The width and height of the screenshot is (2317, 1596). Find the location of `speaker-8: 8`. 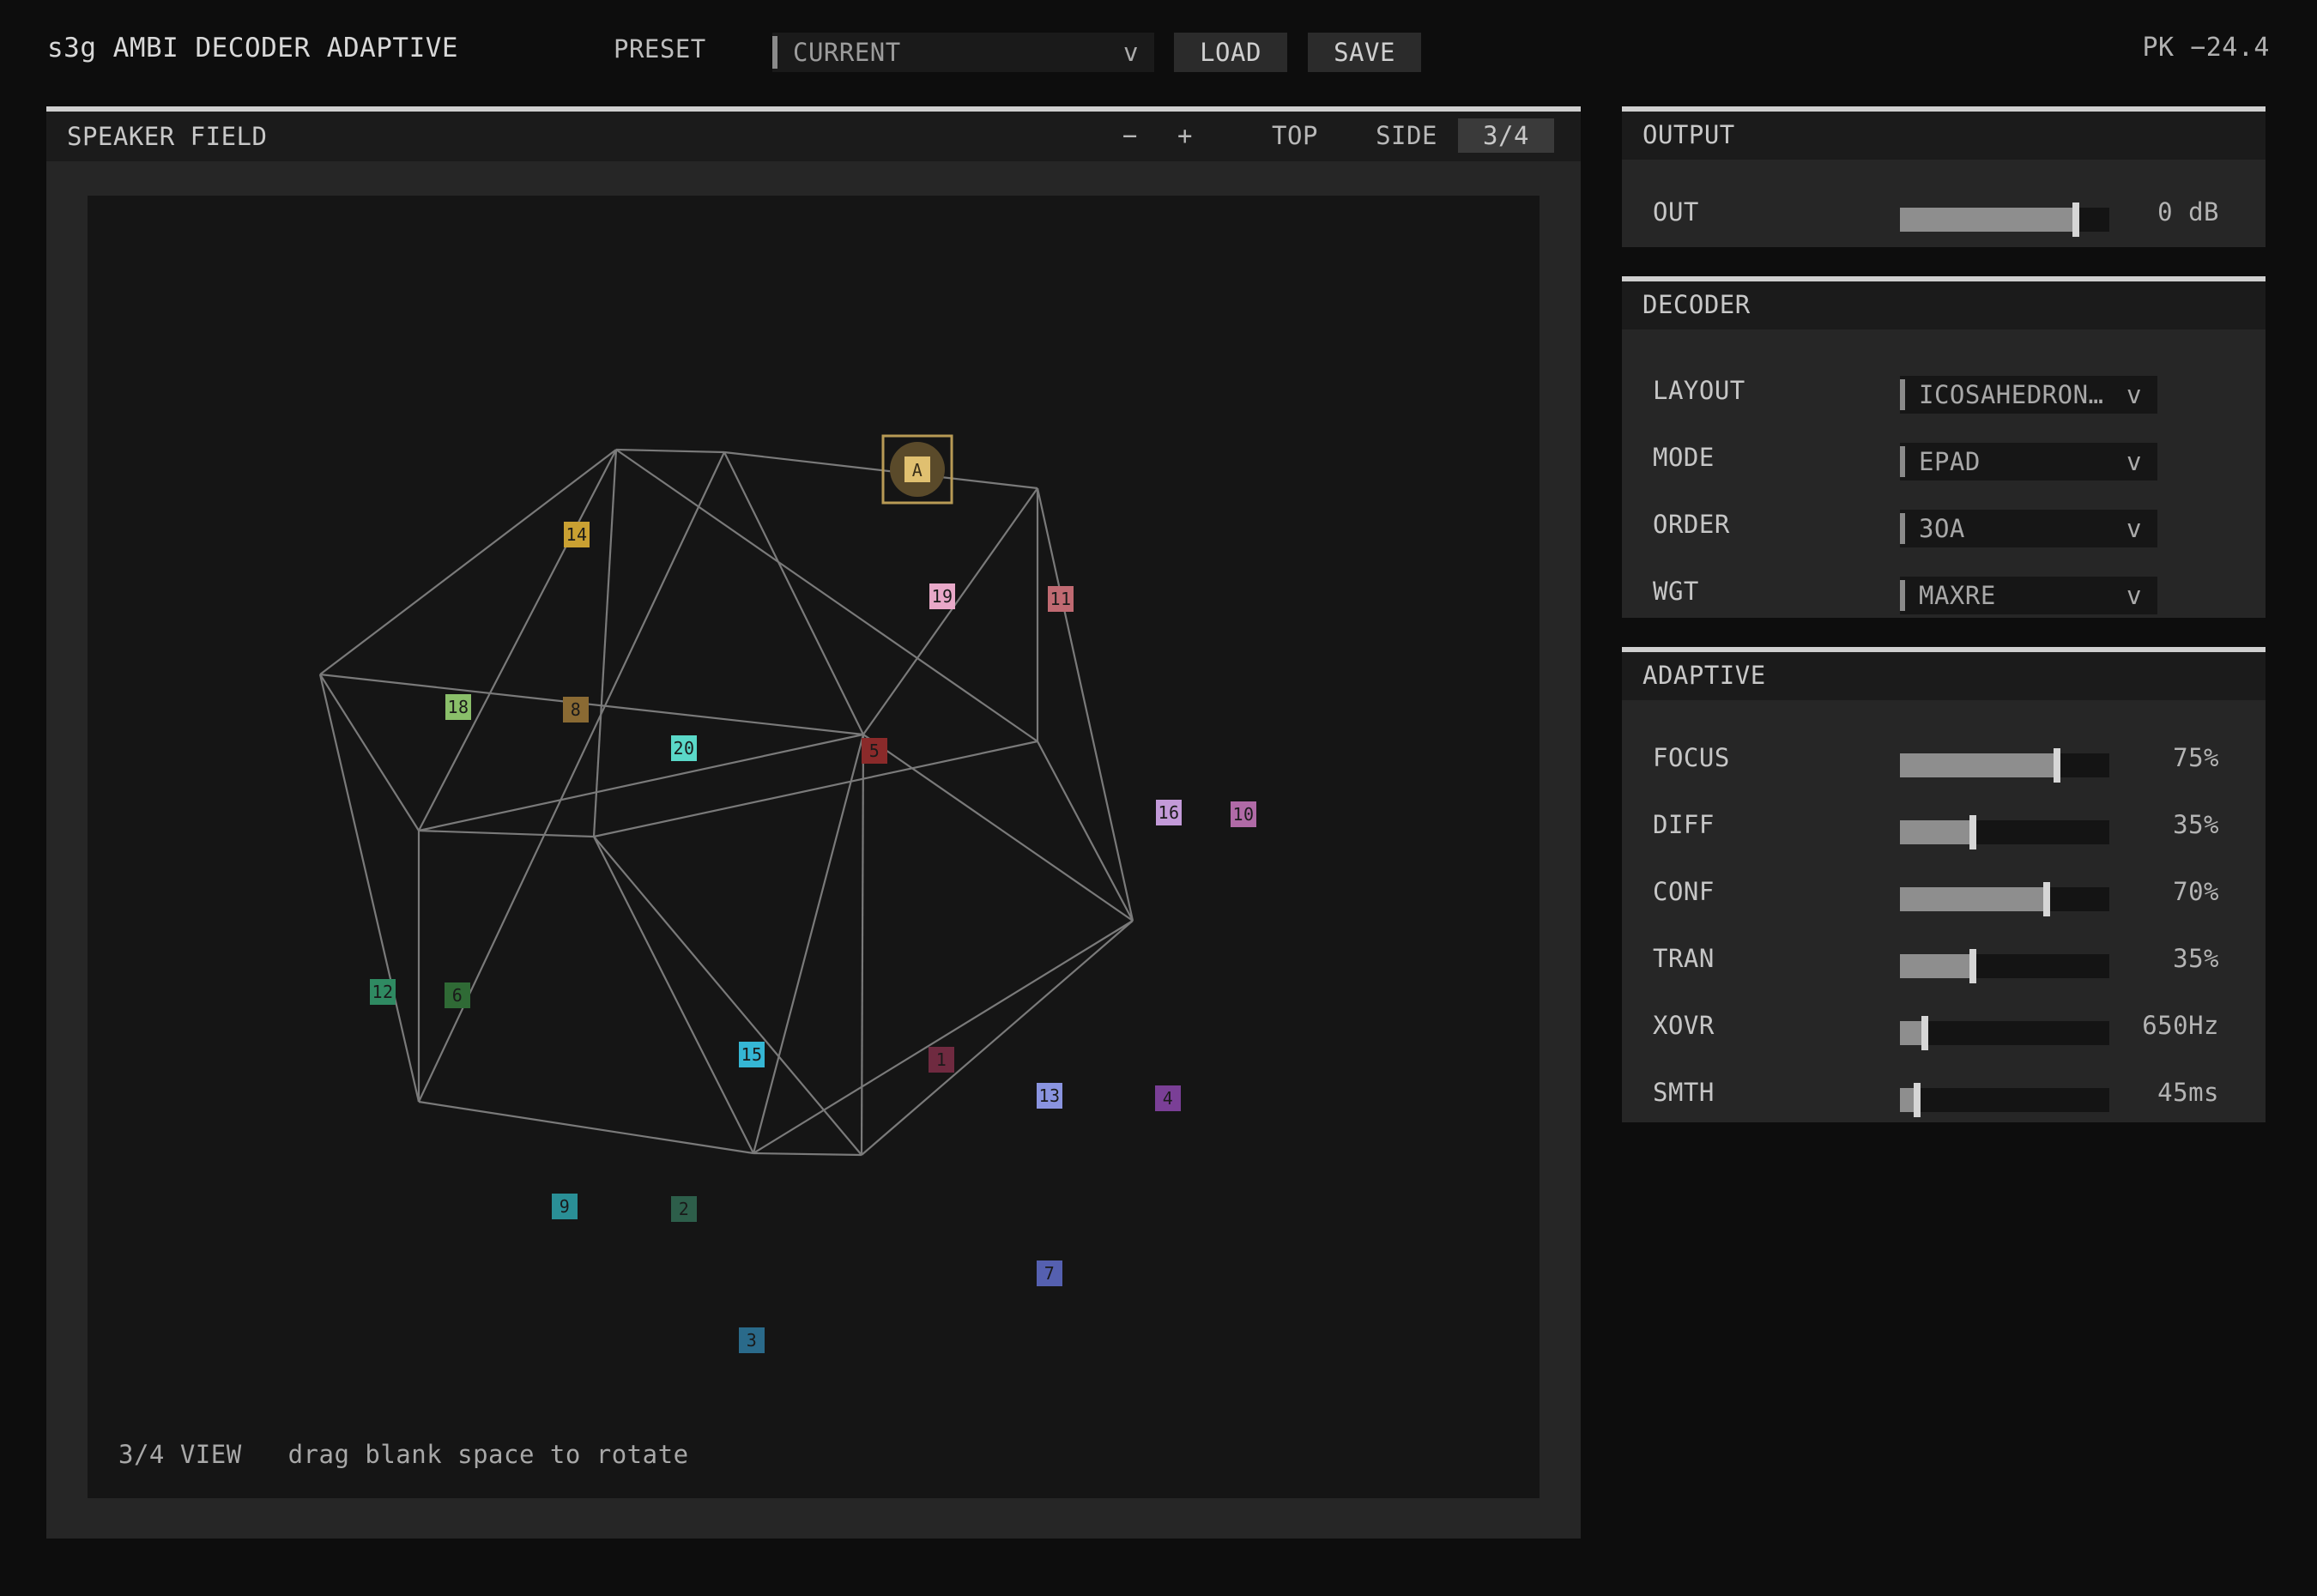

speaker-8: 8 is located at coordinates (576, 709).